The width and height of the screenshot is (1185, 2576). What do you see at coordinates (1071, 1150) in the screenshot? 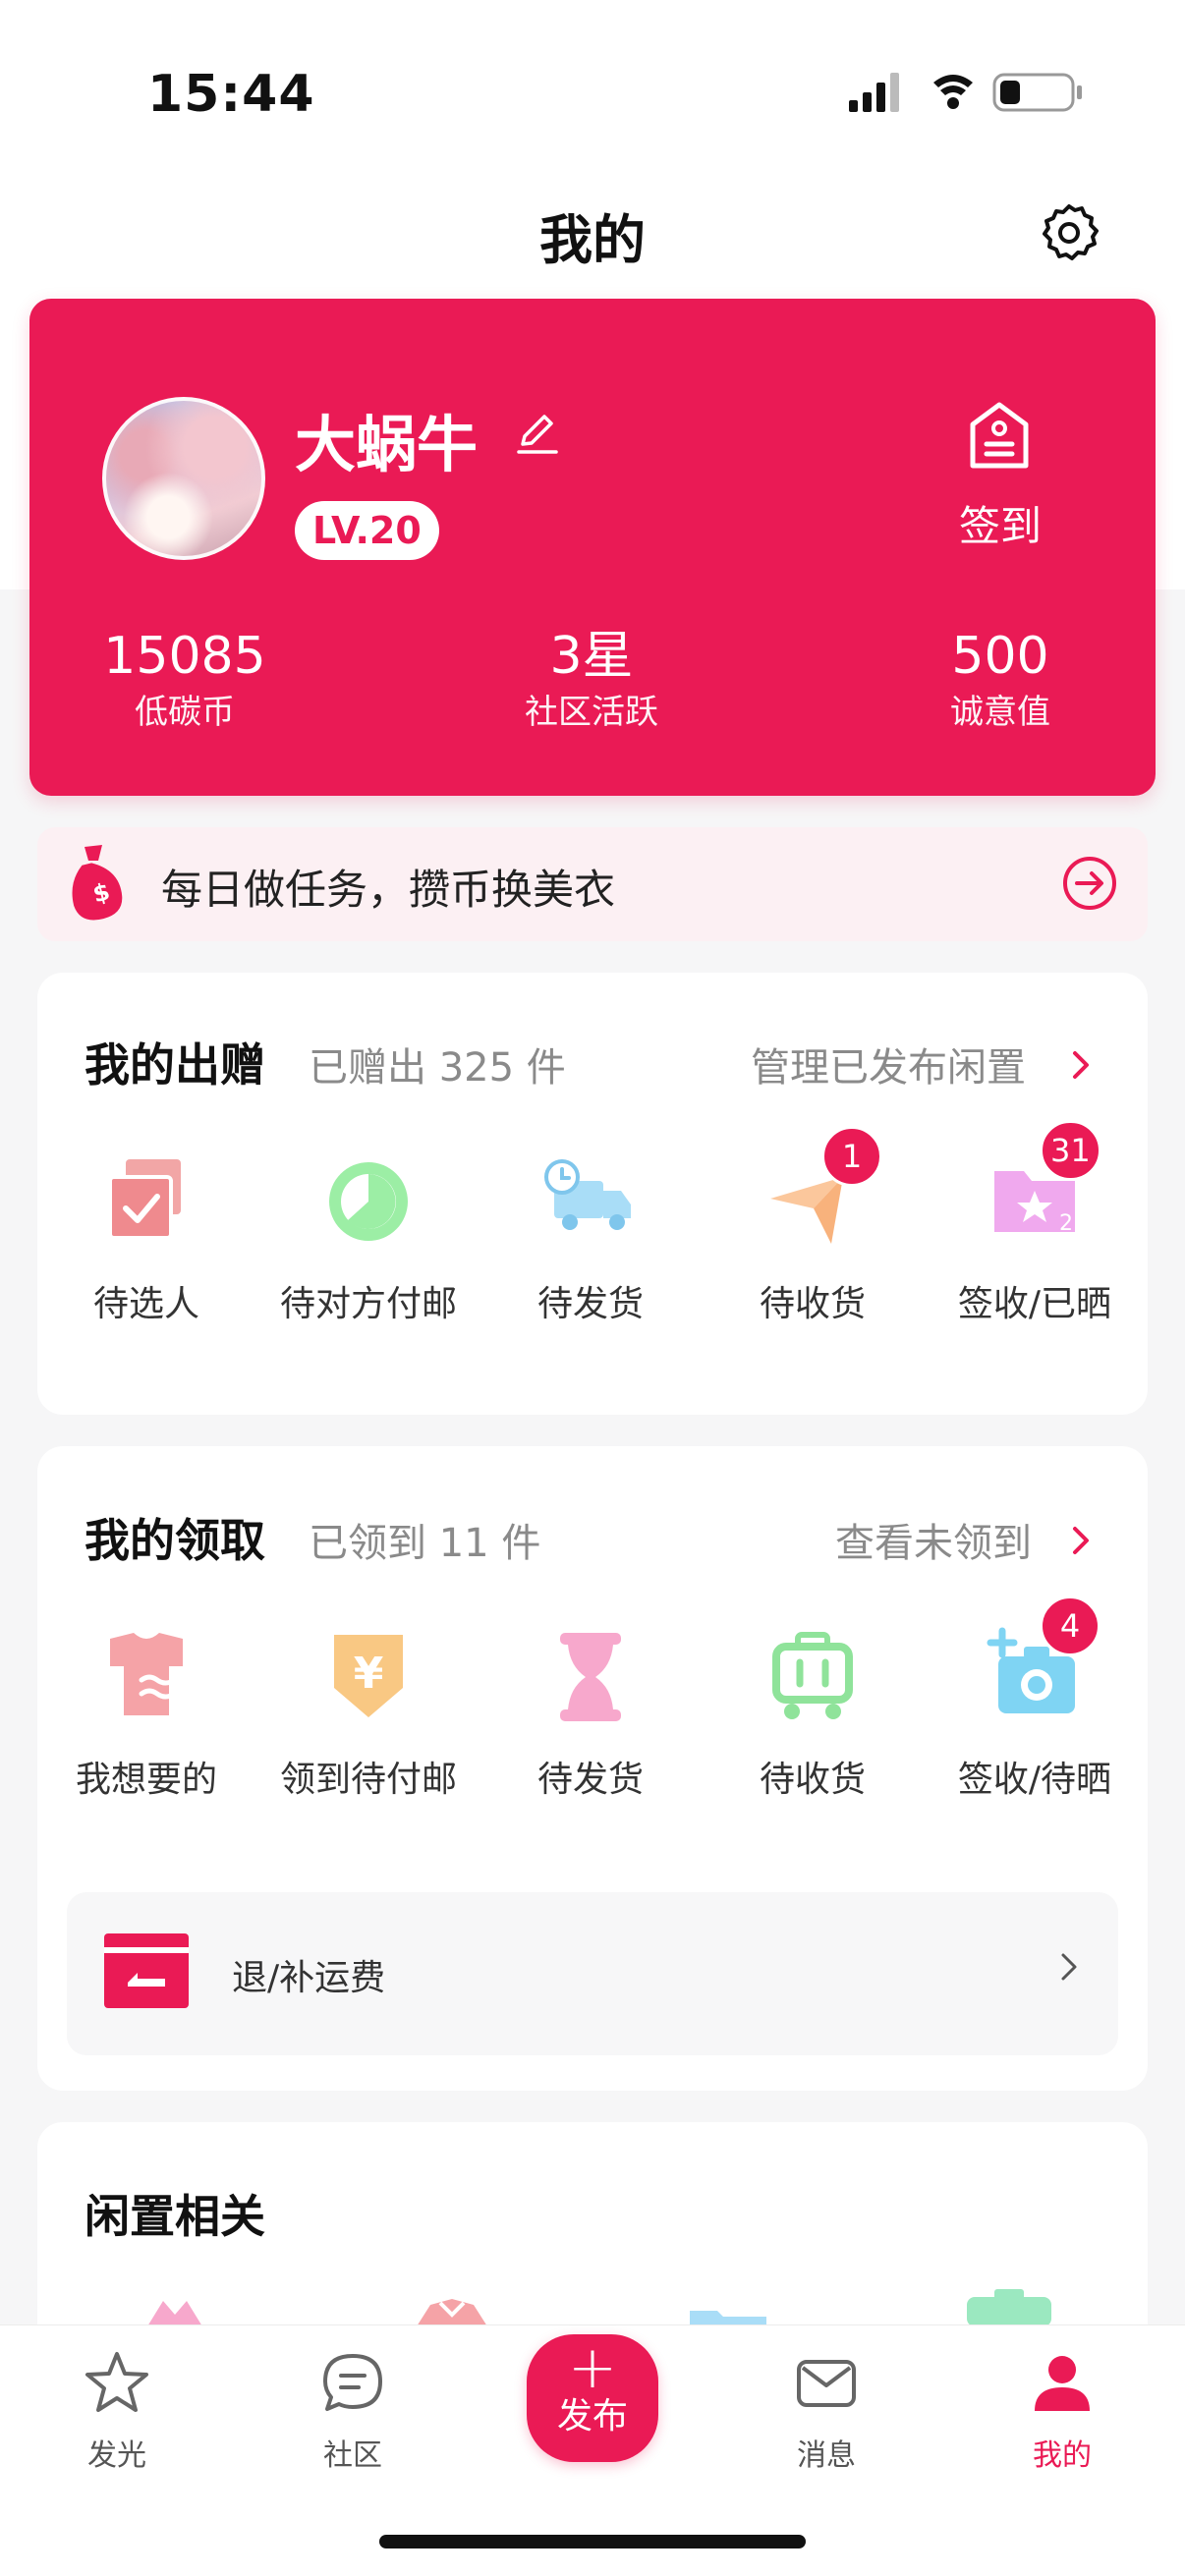
I see `badge-count: 31` at bounding box center [1071, 1150].